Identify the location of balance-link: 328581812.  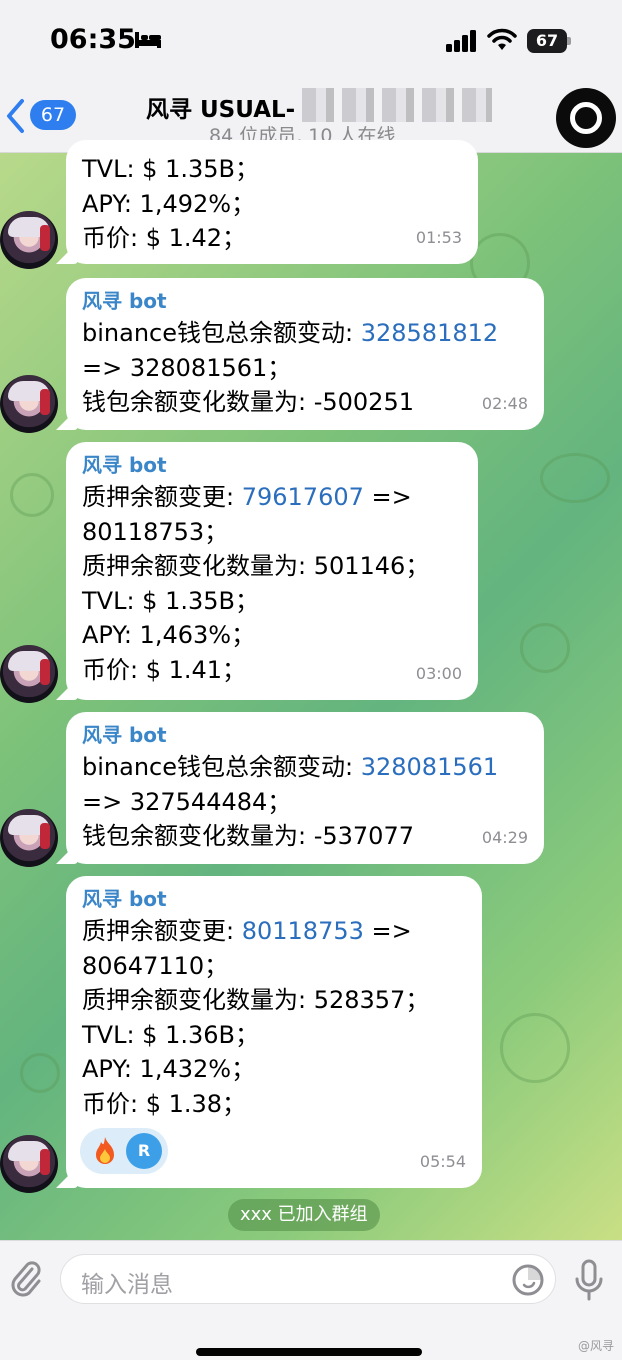
(429, 333).